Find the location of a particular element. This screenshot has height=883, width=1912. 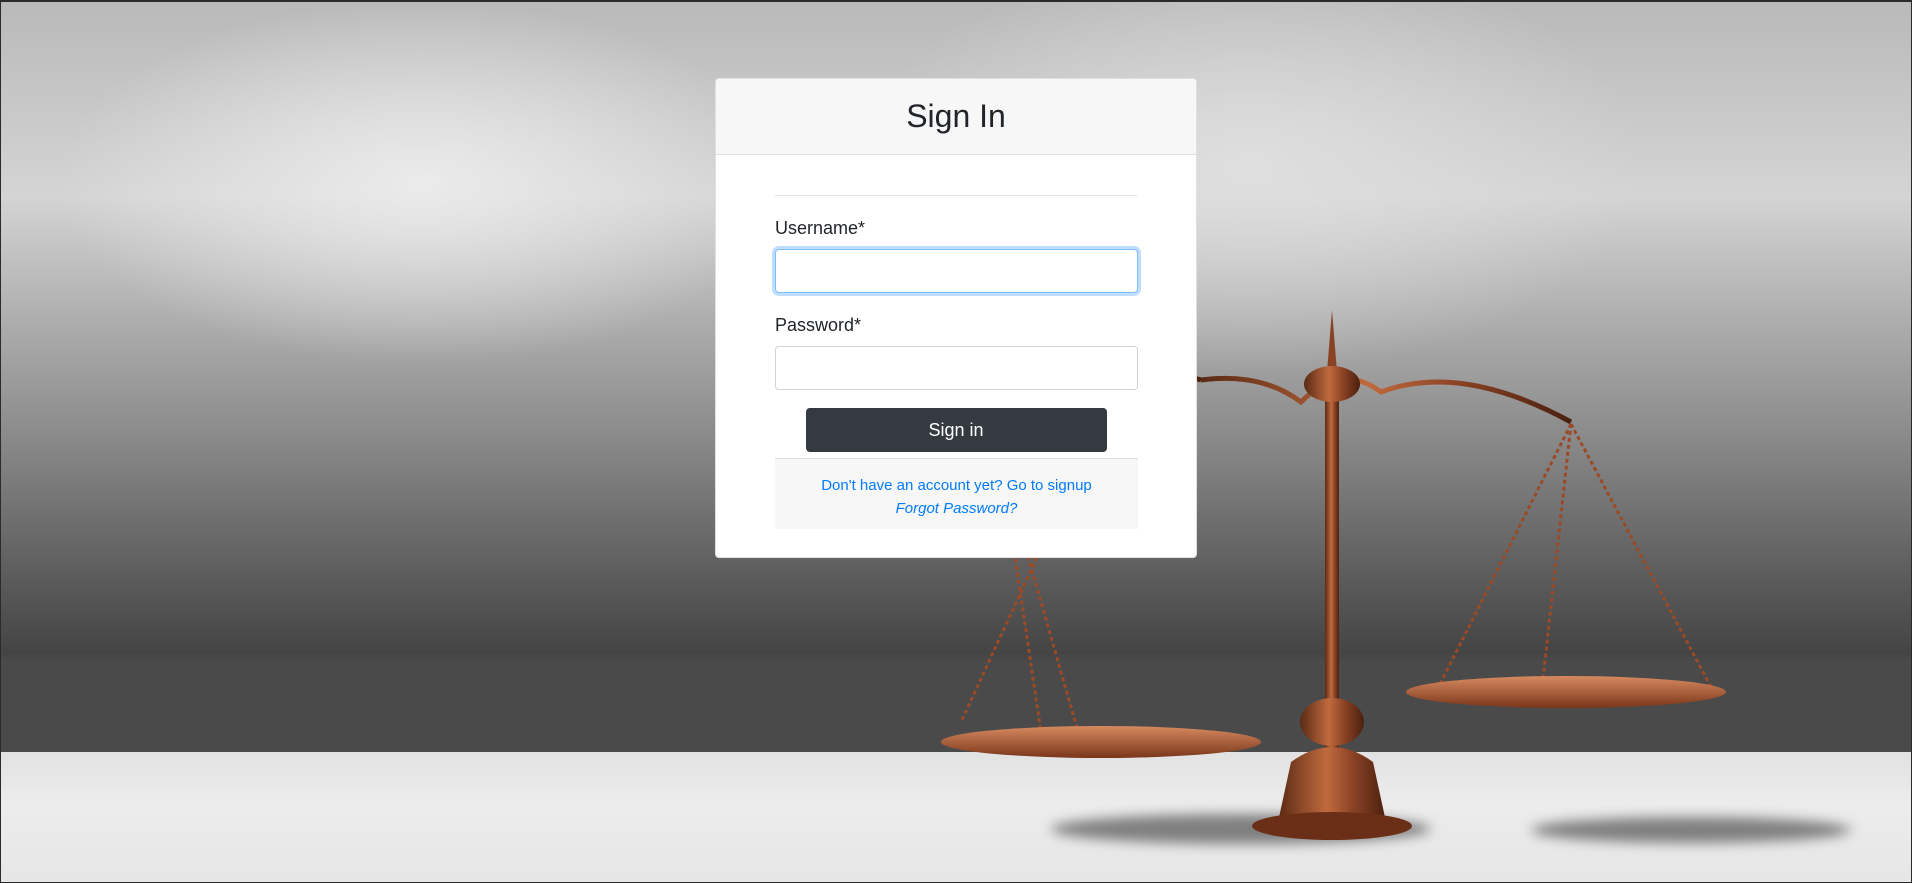

username-label: Username* is located at coordinates (820, 228).